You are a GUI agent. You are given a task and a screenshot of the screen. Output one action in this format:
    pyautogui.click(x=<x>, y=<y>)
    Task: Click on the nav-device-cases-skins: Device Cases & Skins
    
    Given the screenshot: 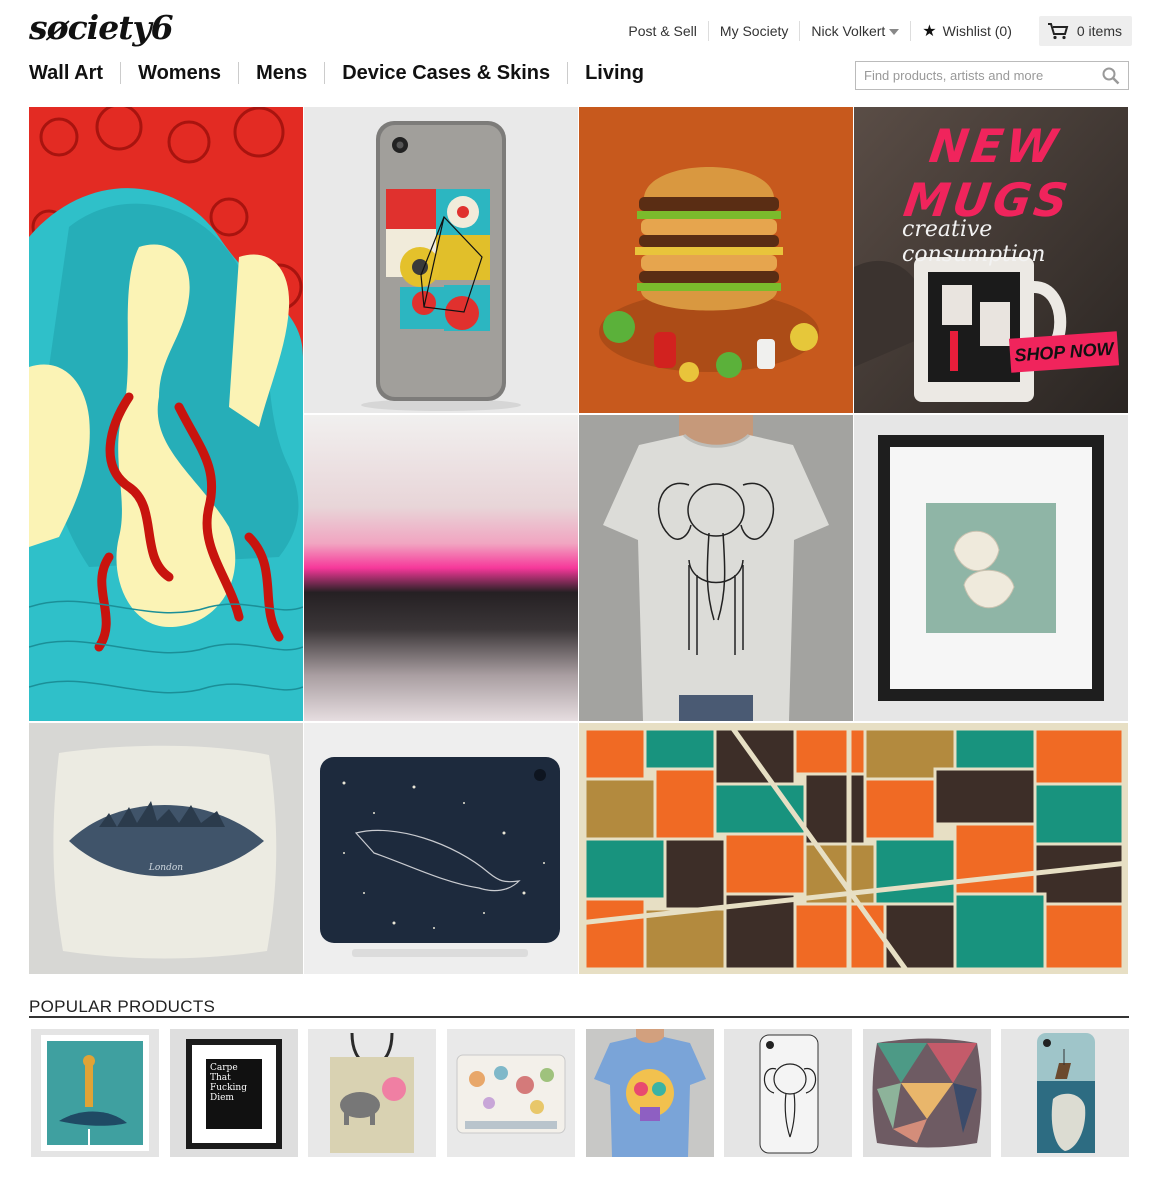 What is the action you would take?
    pyautogui.click(x=445, y=73)
    